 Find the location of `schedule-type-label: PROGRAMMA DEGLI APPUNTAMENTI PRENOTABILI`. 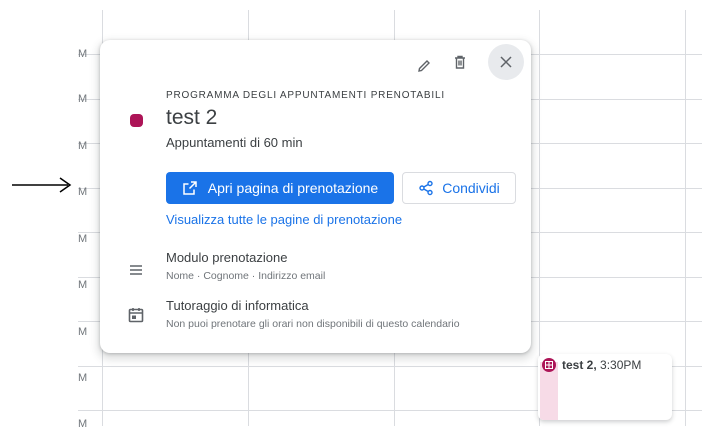

schedule-type-label: PROGRAMMA DEGLI APPUNTAMENTI PRENOTABILI is located at coordinates (305, 95).